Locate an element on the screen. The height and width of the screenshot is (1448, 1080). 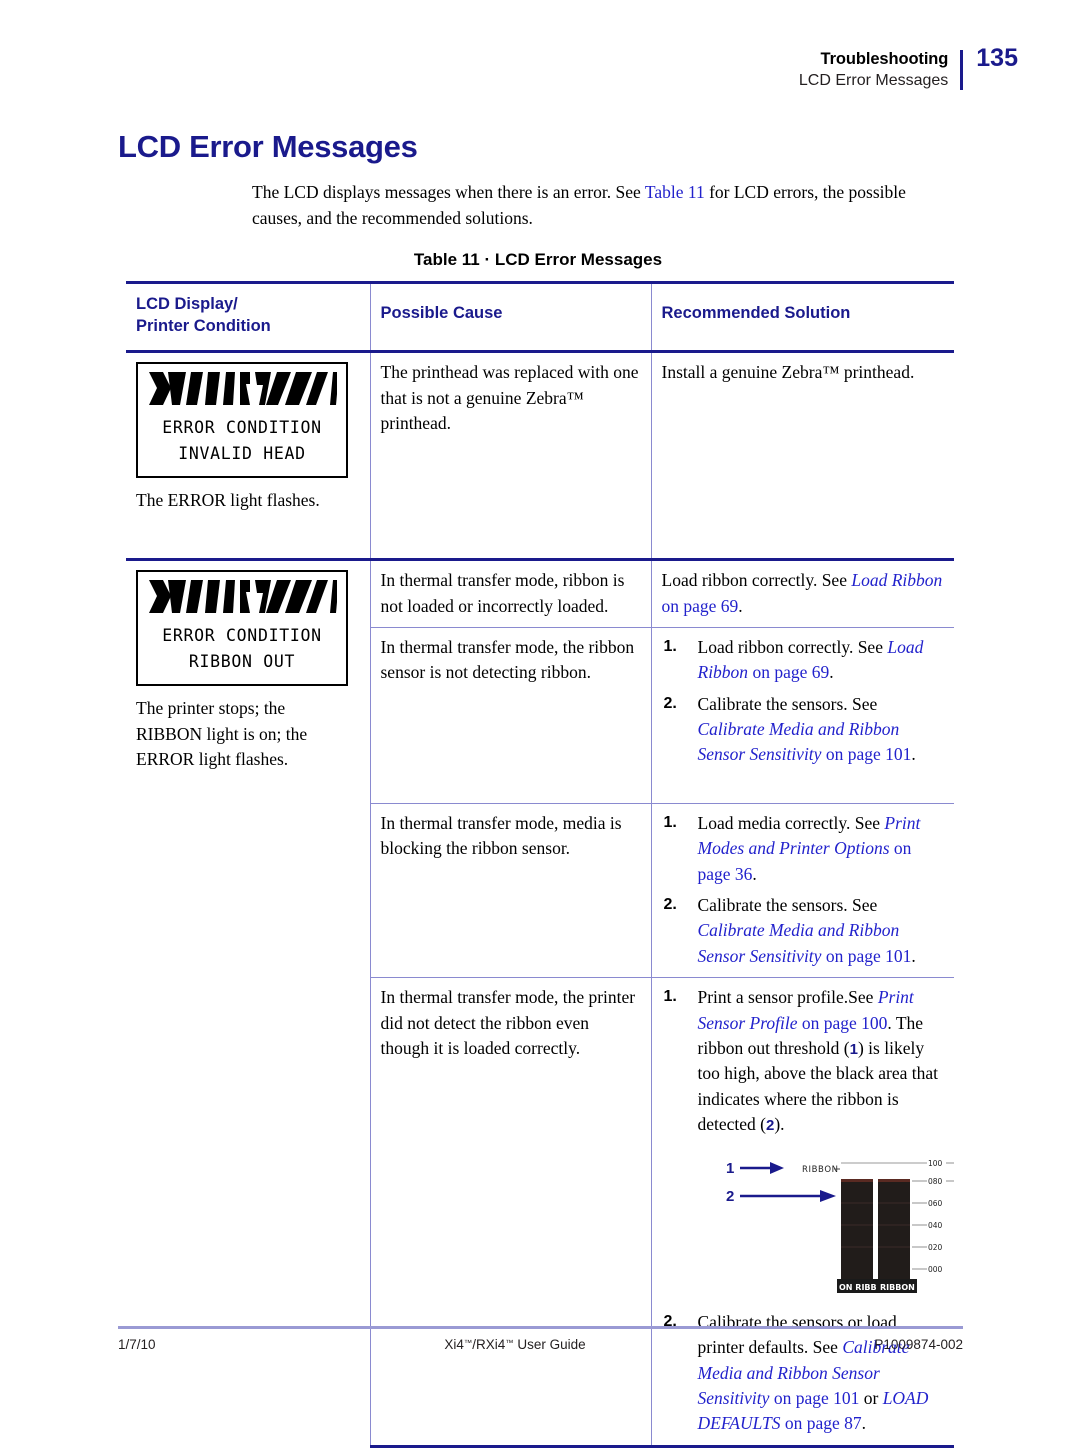
footer-guide-part3: User Guide is located at coordinates (549, 1344).